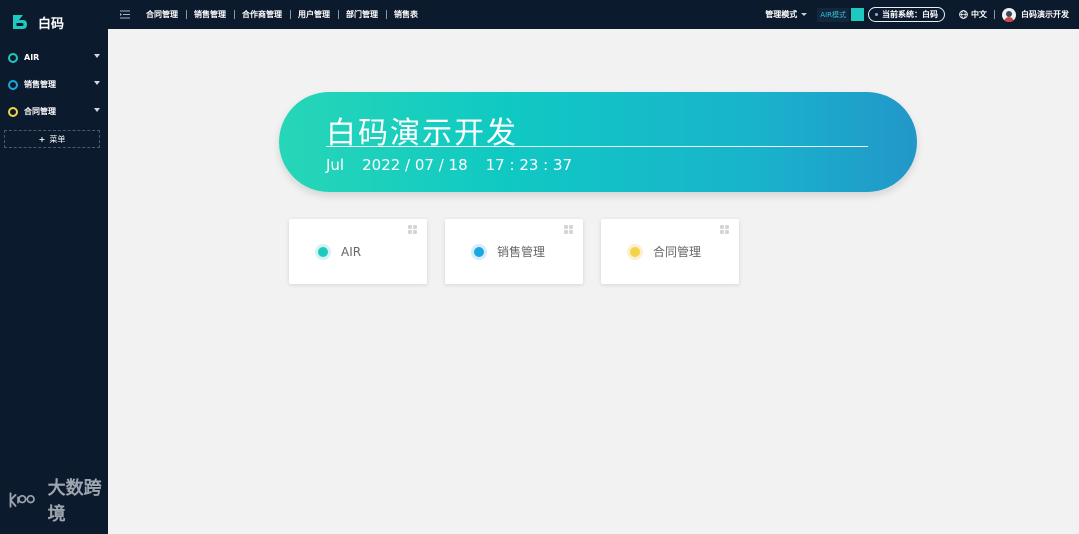 This screenshot has height=534, width=1079. What do you see at coordinates (1009, 14) in the screenshot?
I see `avatar` at bounding box center [1009, 14].